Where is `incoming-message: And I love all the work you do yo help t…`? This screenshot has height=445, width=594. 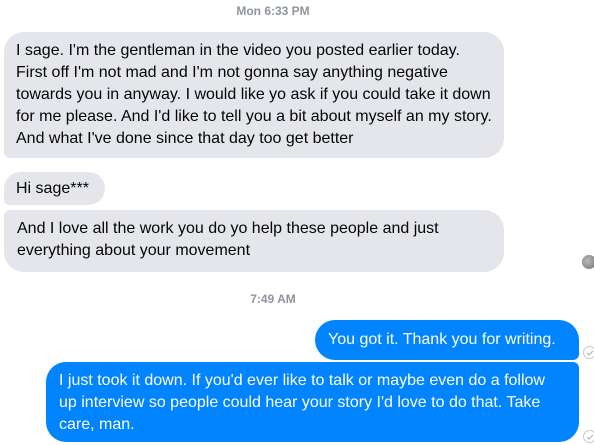
incoming-message: And I love all the work you do yo help t… is located at coordinates (254, 241).